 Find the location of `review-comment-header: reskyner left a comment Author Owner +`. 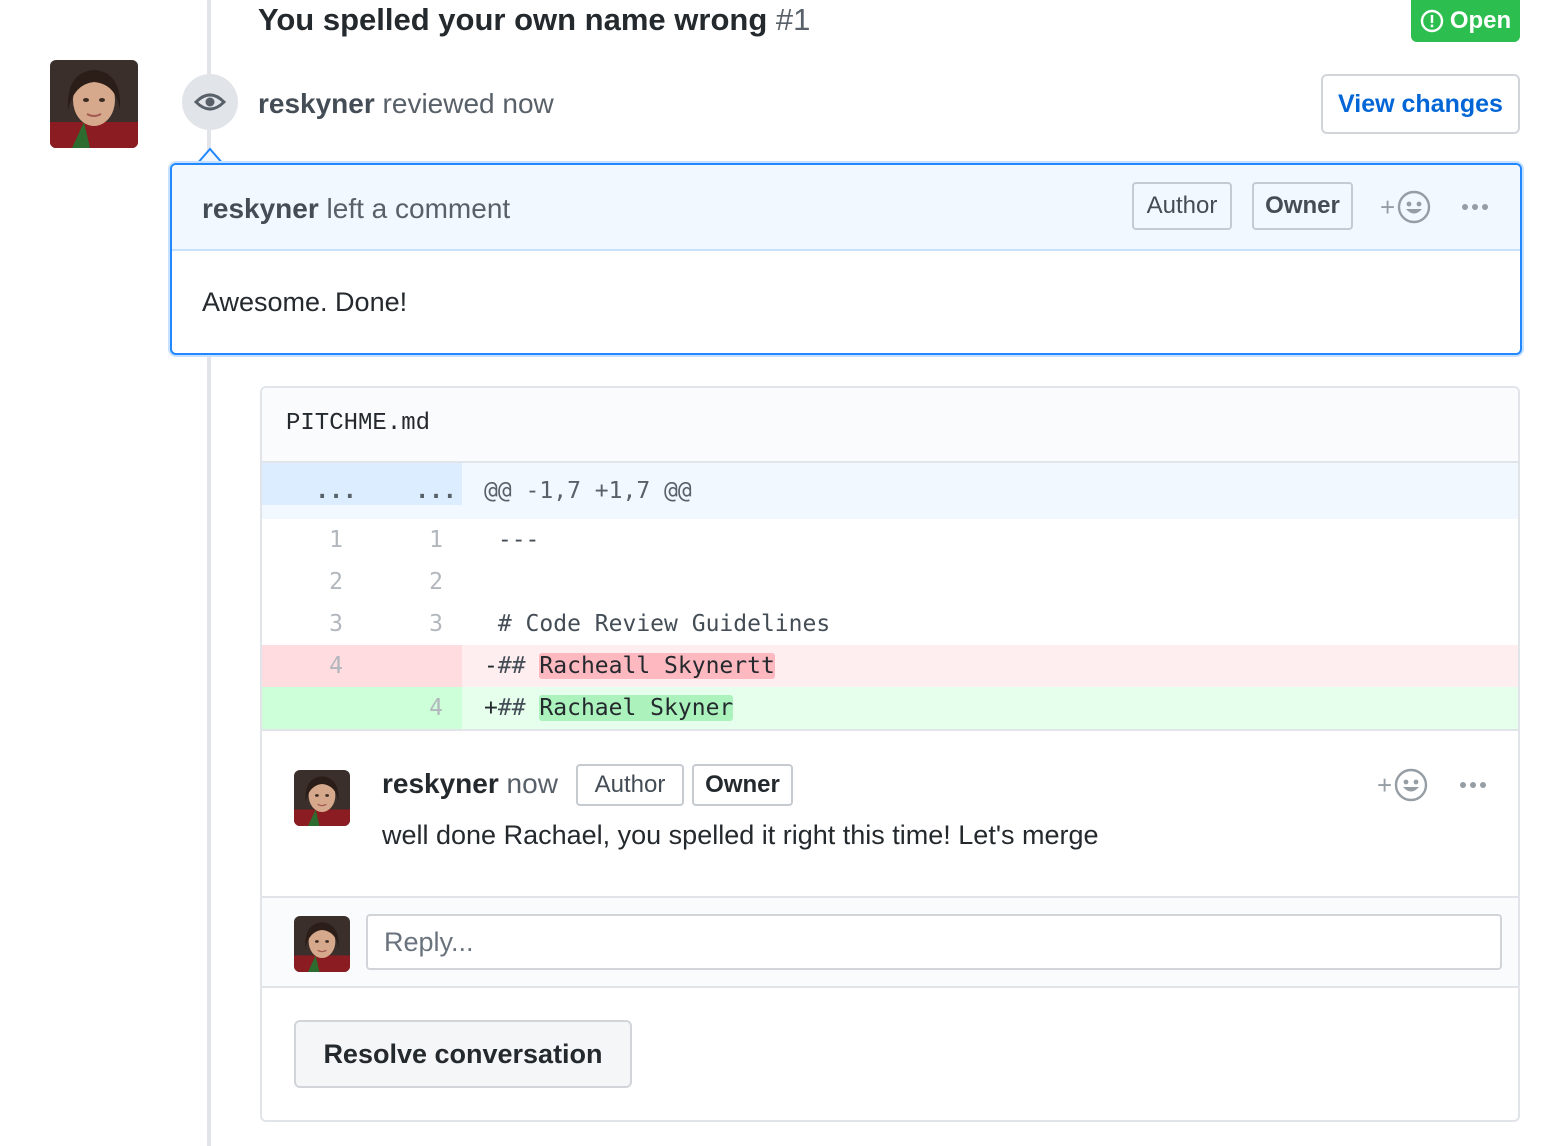

review-comment-header: reskyner left a comment Author Owner + is located at coordinates (846, 208).